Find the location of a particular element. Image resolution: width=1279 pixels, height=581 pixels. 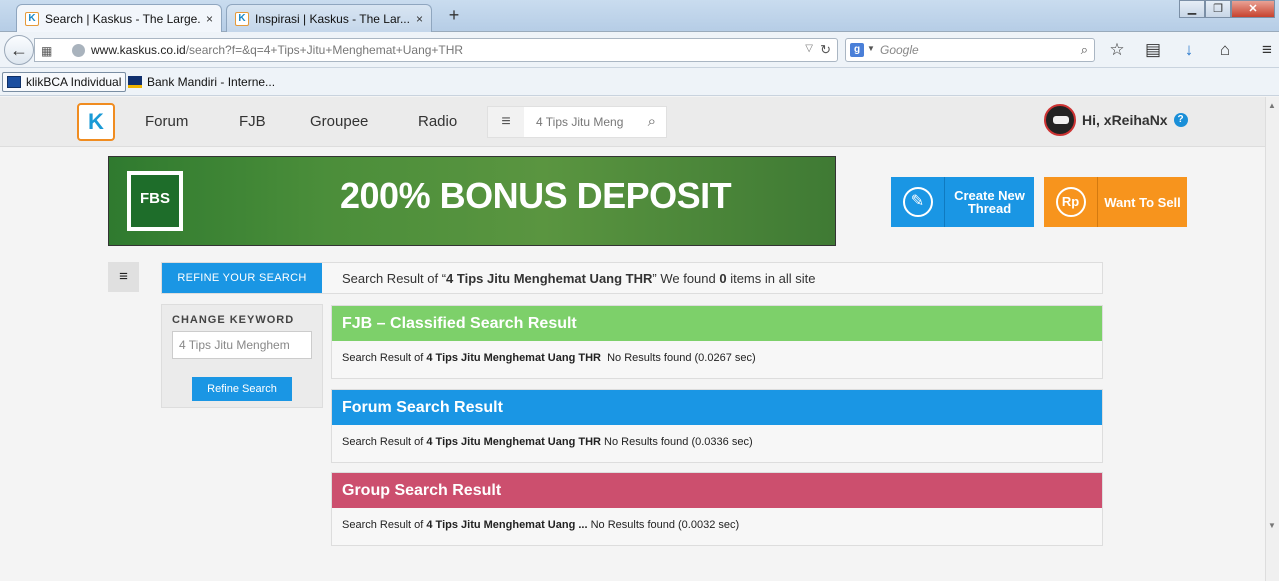

bookmark-label: klikBCA Individual is located at coordinates (74, 82).